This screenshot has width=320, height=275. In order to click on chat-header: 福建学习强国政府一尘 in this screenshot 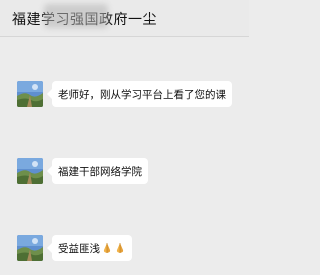, I will do `click(124, 18)`.